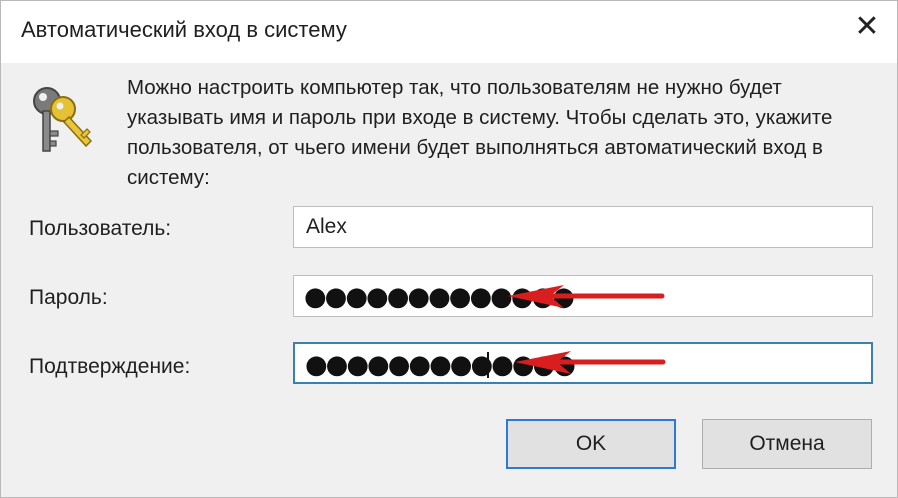 The width and height of the screenshot is (898, 498). What do you see at coordinates (488, 365) in the screenshot?
I see `text-caret` at bounding box center [488, 365].